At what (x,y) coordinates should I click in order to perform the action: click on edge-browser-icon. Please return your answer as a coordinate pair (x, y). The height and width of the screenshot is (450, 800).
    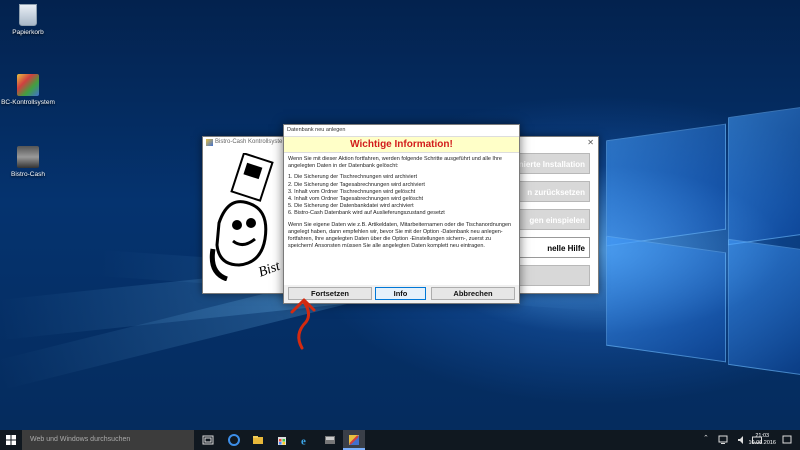
    Looking at the image, I should click on (234, 440).